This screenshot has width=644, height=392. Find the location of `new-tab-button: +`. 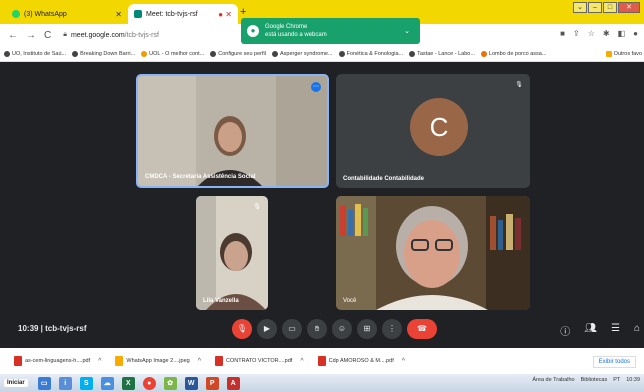

new-tab-button: + is located at coordinates (243, 12).